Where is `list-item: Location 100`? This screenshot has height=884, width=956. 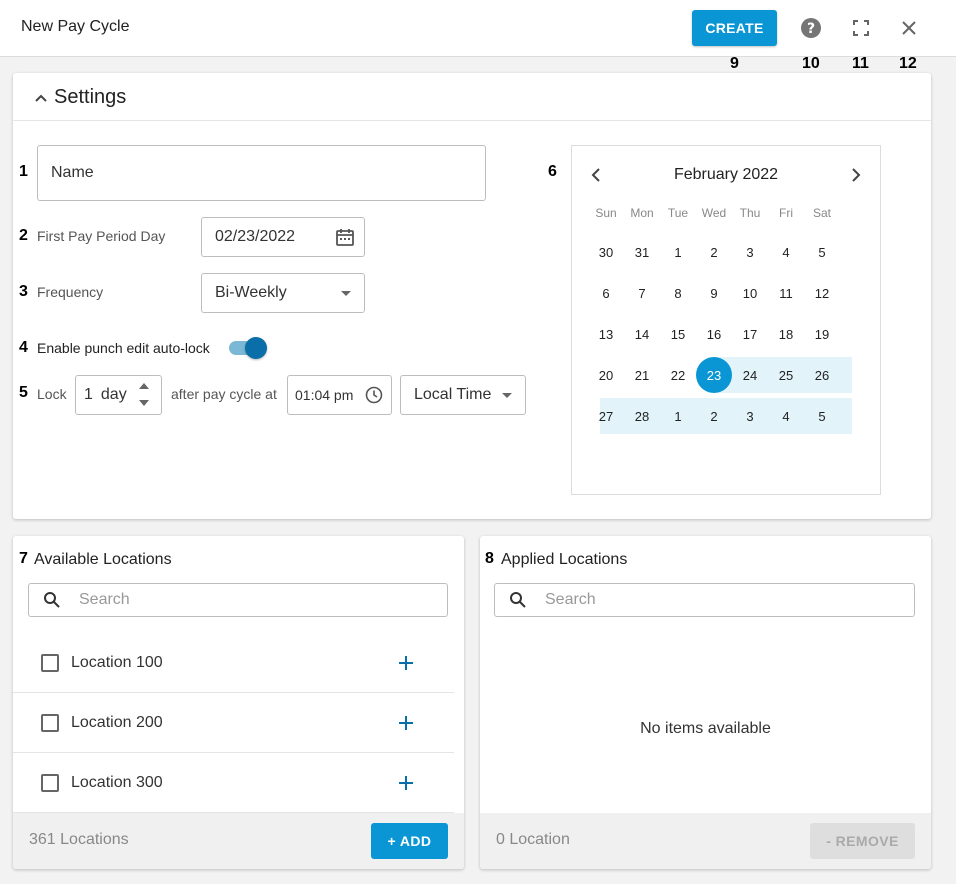
list-item: Location 100 is located at coordinates (233, 663).